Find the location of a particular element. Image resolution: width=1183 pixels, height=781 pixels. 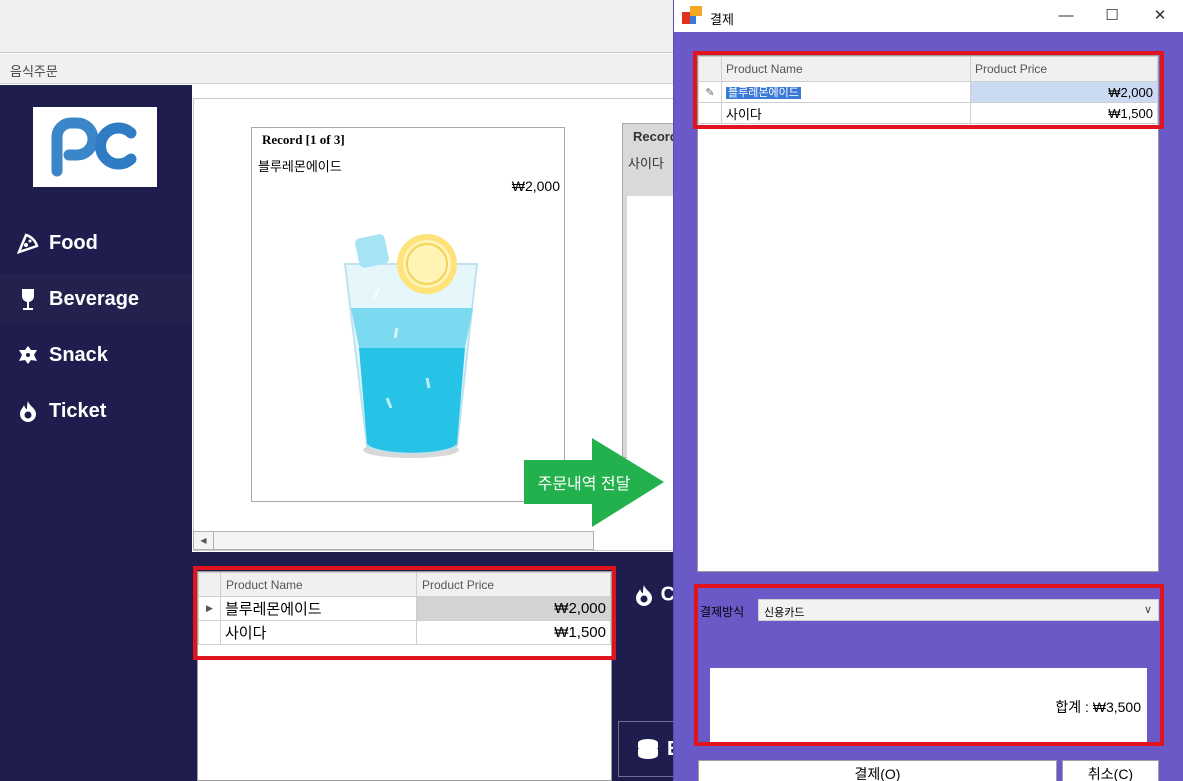

total-panel: 합계 : ₩3,500 is located at coordinates (928, 705).